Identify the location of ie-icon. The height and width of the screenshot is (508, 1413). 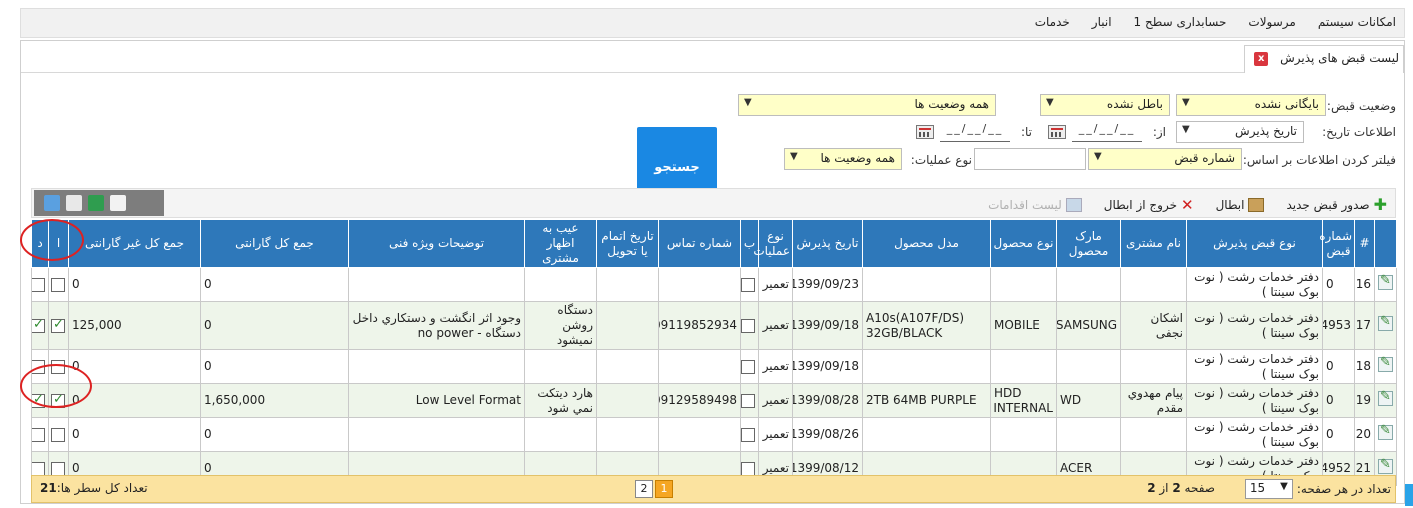
(52, 203).